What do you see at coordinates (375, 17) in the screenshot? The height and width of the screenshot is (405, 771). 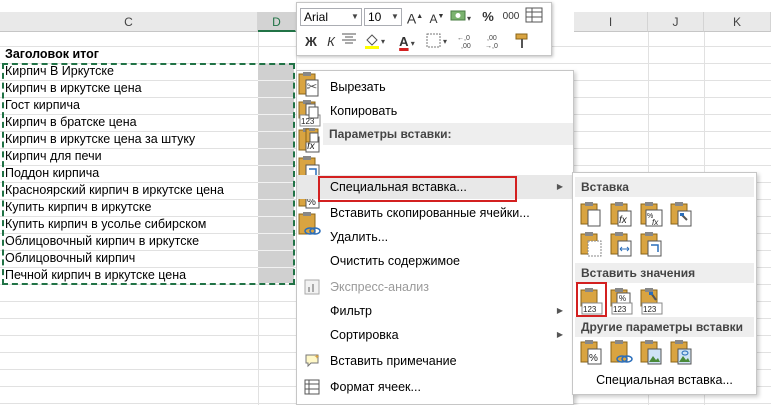 I see `font-size-value: 10` at bounding box center [375, 17].